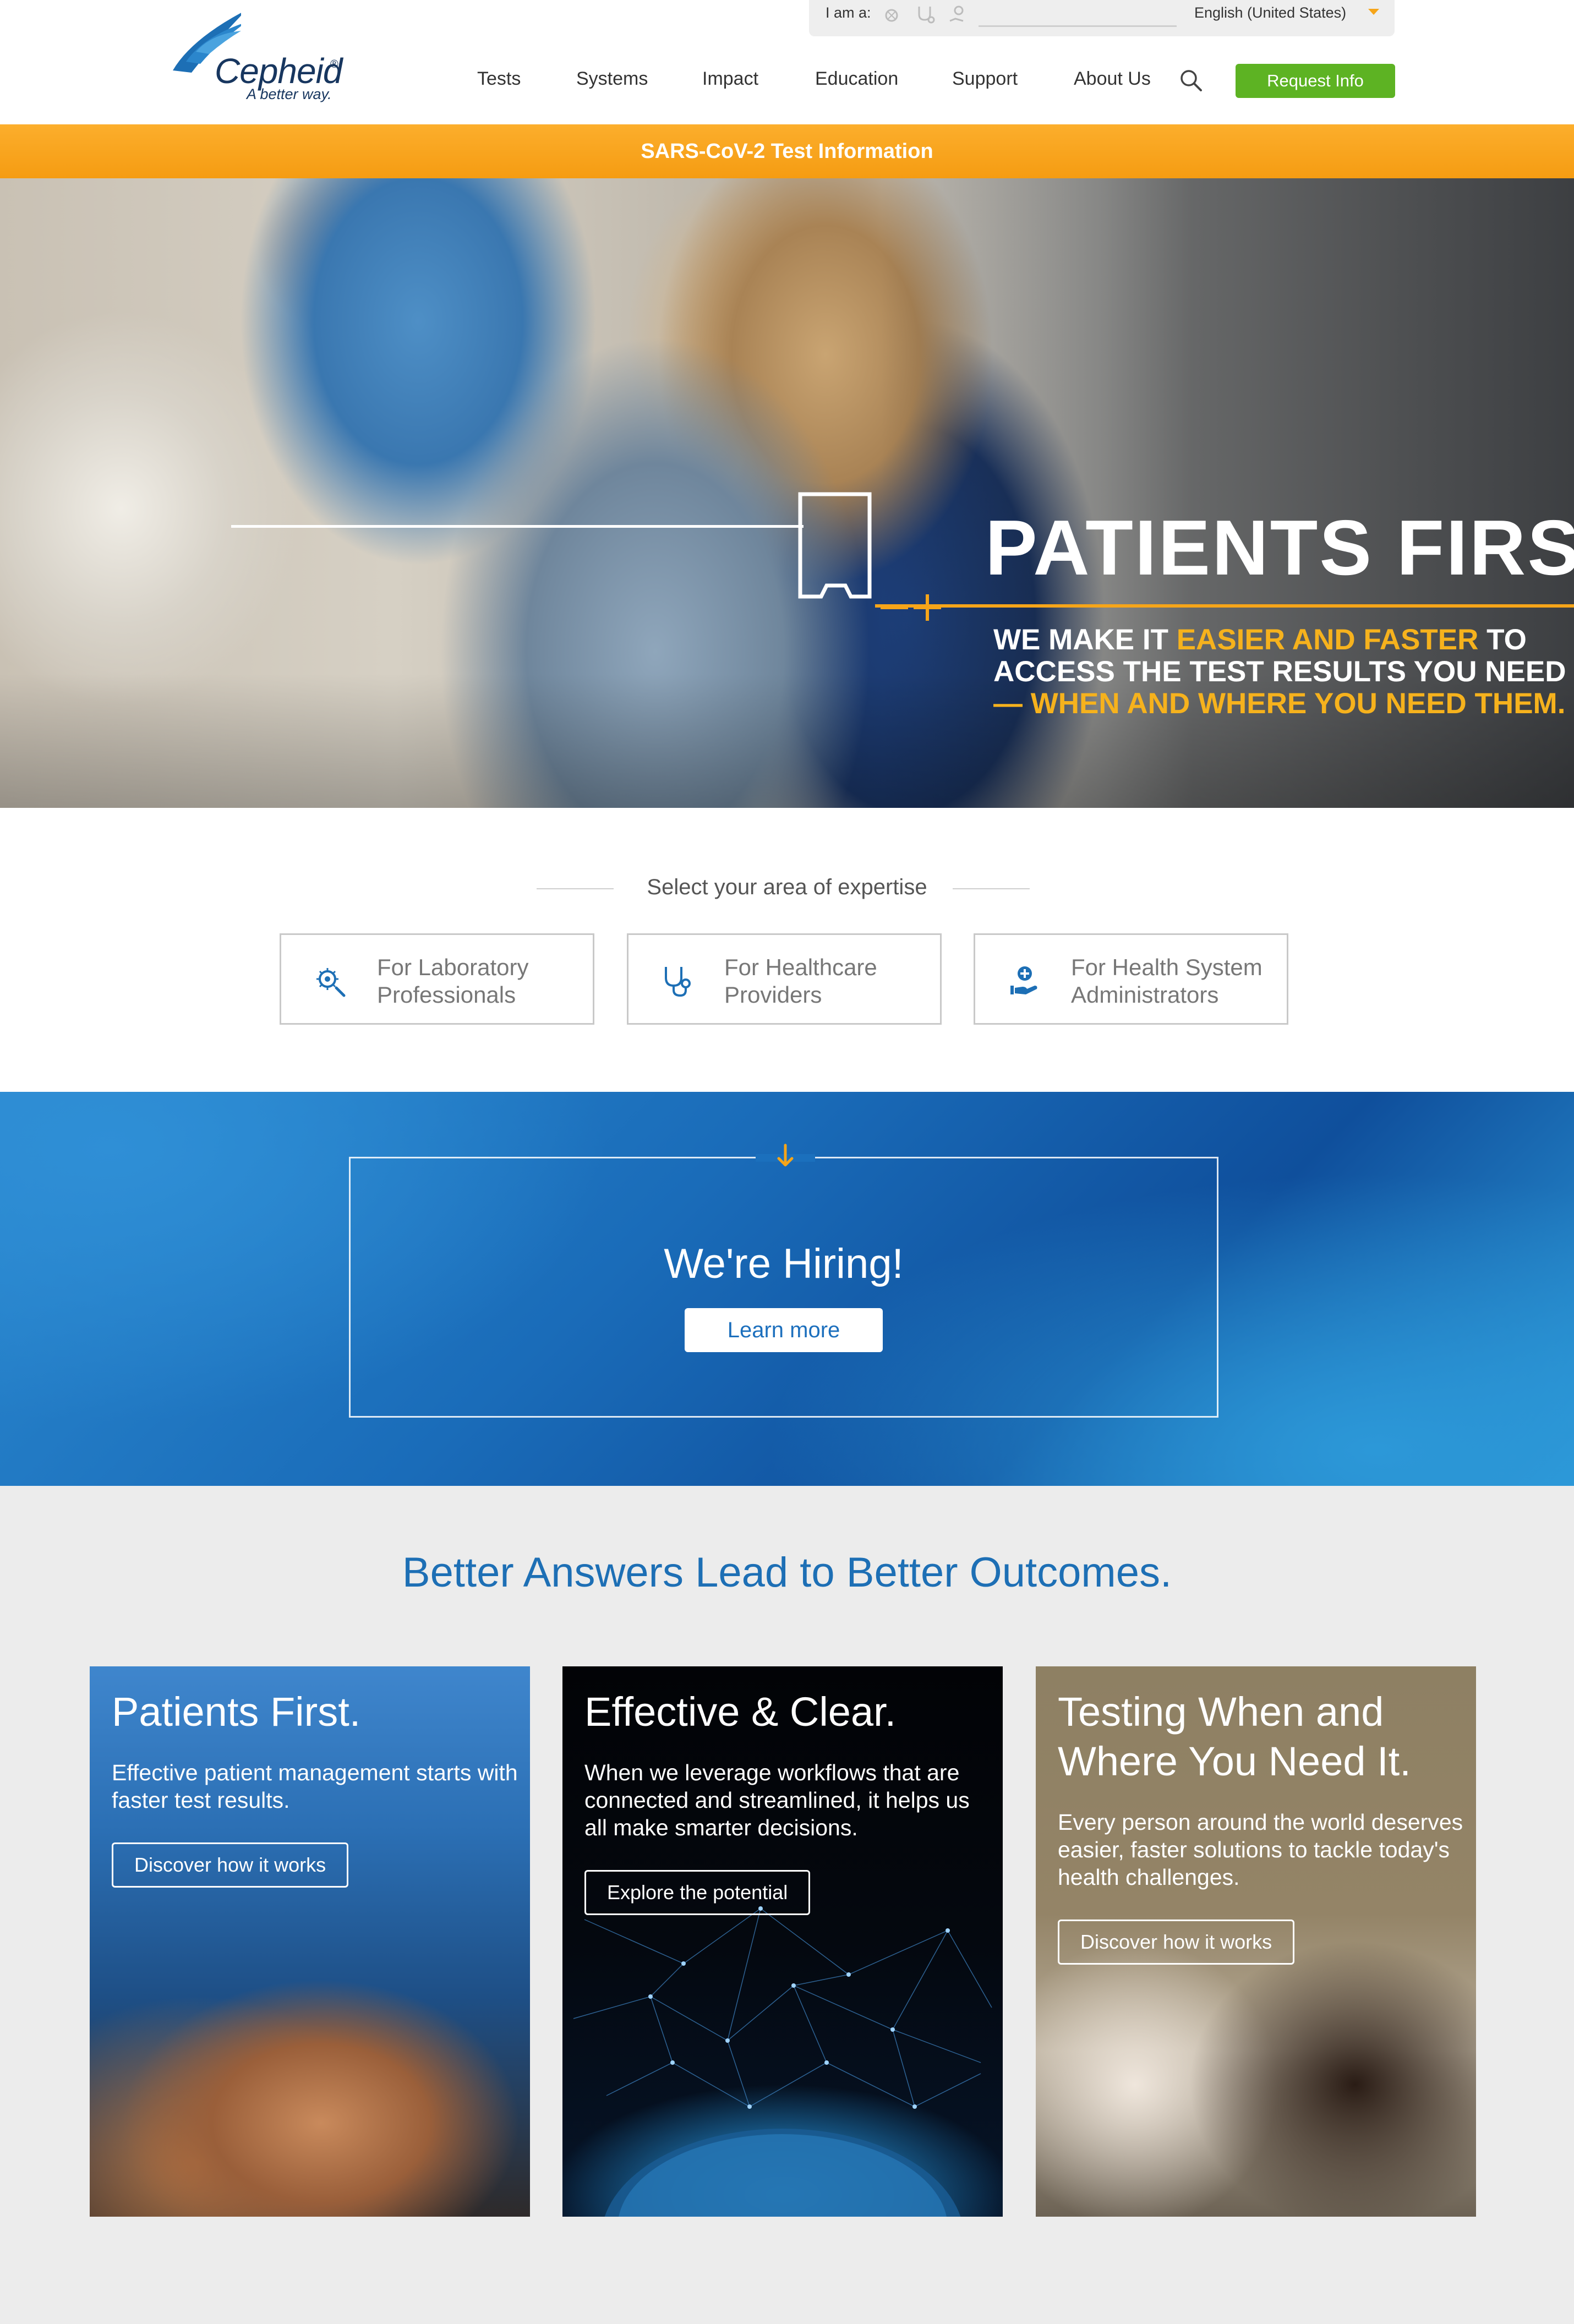 This screenshot has height=2324, width=1574. I want to click on outcome-card-title: Effective & Clear., so click(740, 1712).